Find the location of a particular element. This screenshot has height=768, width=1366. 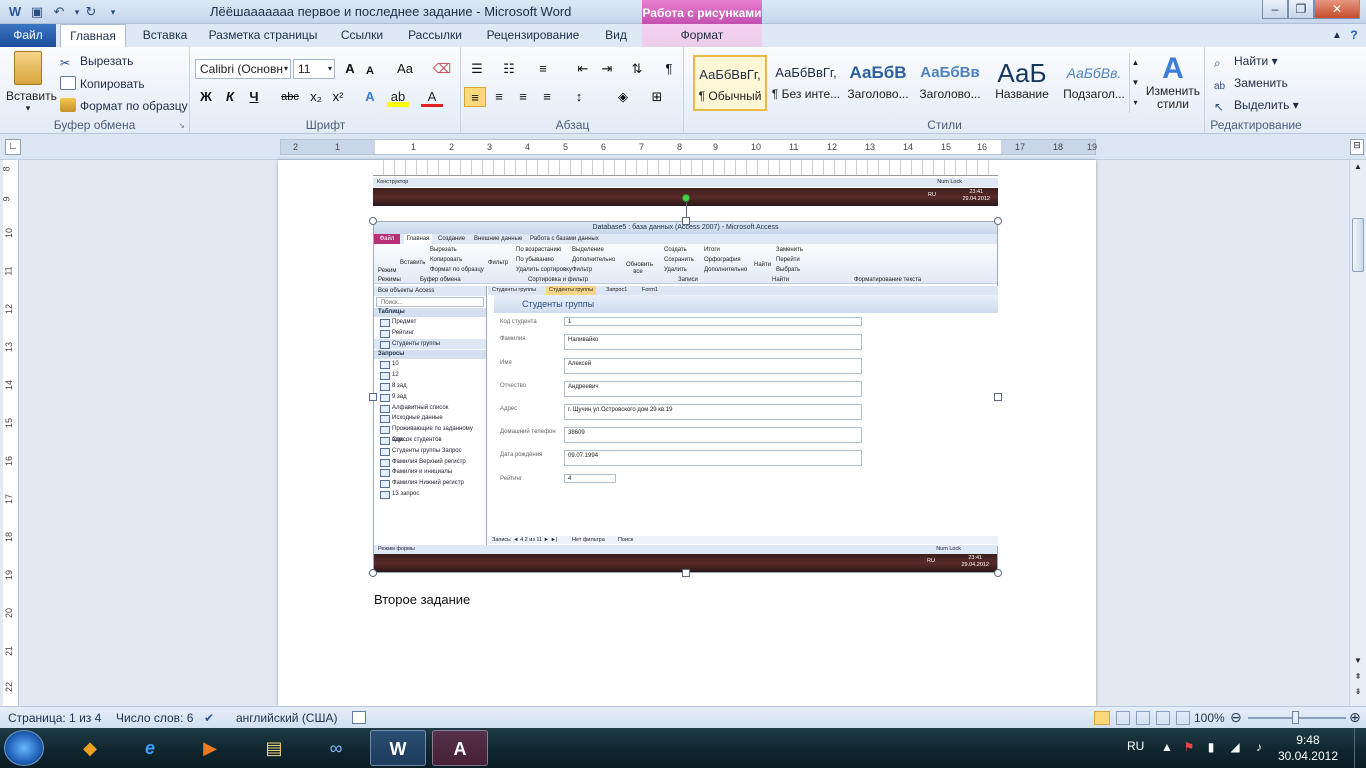

line-spacing-icon: ↕ is located at coordinates (579, 97).